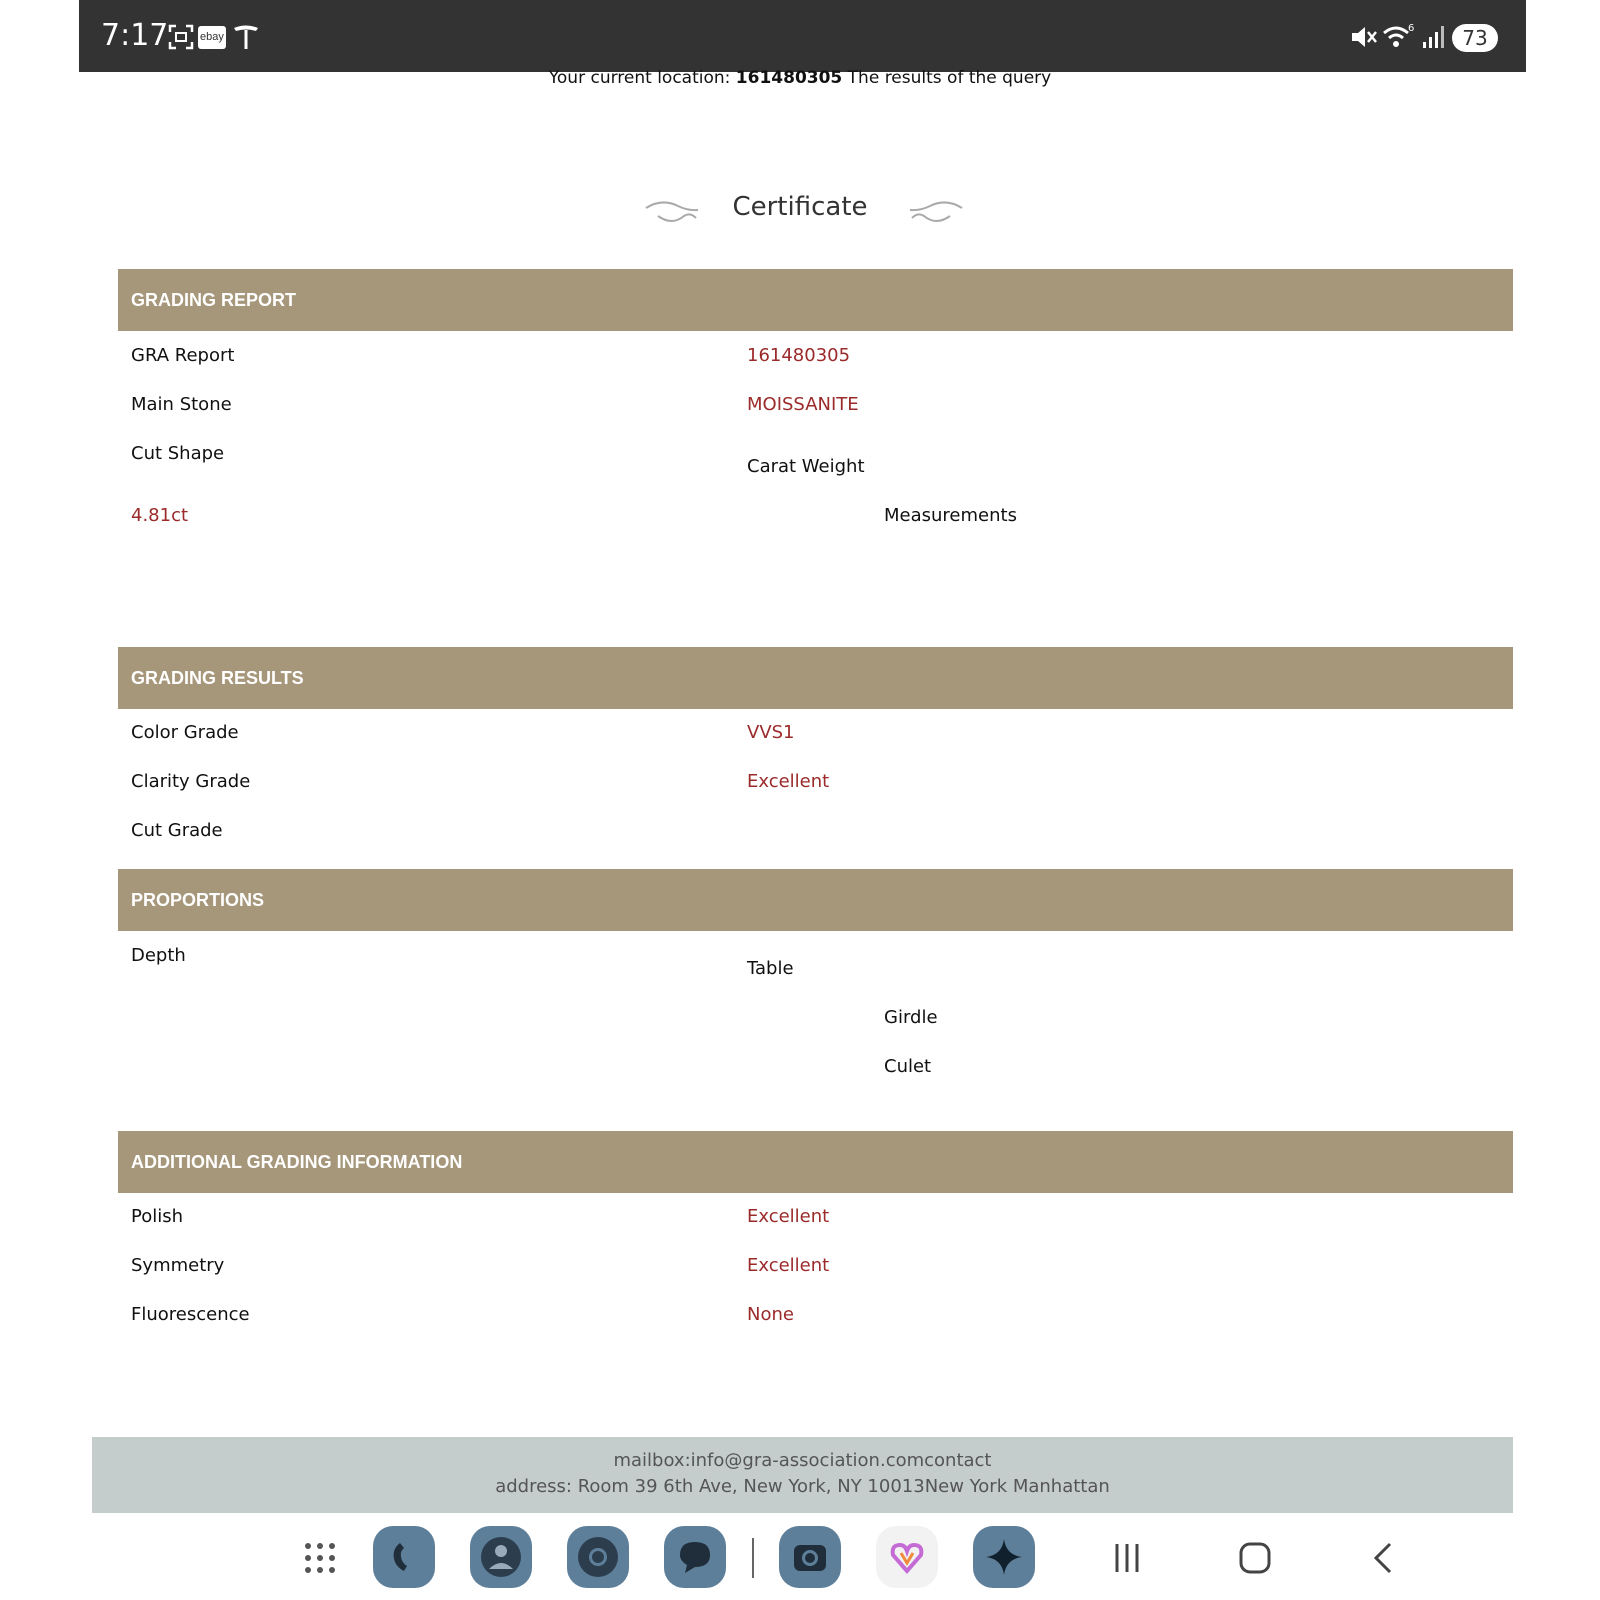 Image resolution: width=1600 pixels, height=1600 pixels. Describe the element at coordinates (815, 300) in the screenshot. I see `section-grading-report: GRADING REPORT` at that location.